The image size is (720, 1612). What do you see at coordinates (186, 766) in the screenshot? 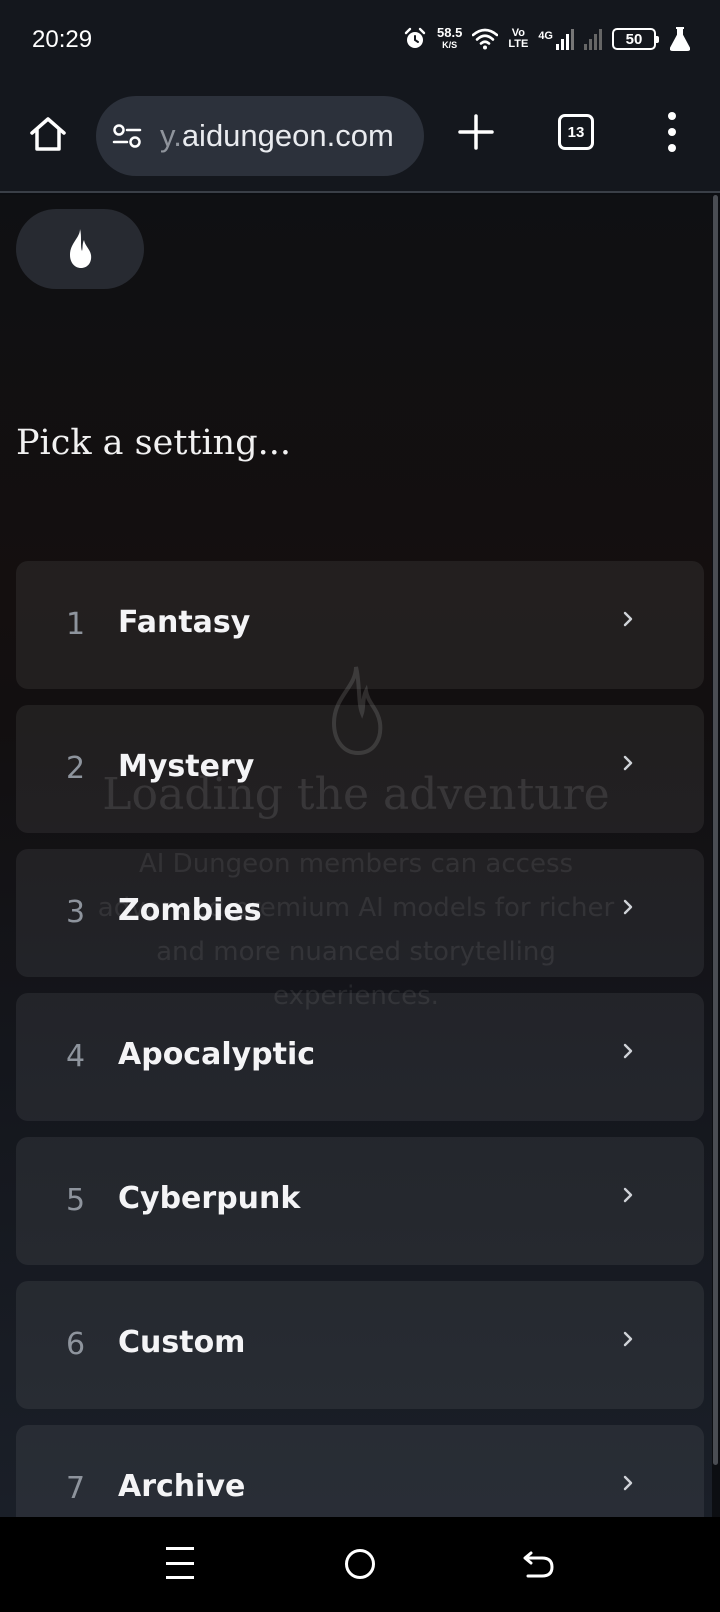
I see `setting-label: Mystery` at bounding box center [186, 766].